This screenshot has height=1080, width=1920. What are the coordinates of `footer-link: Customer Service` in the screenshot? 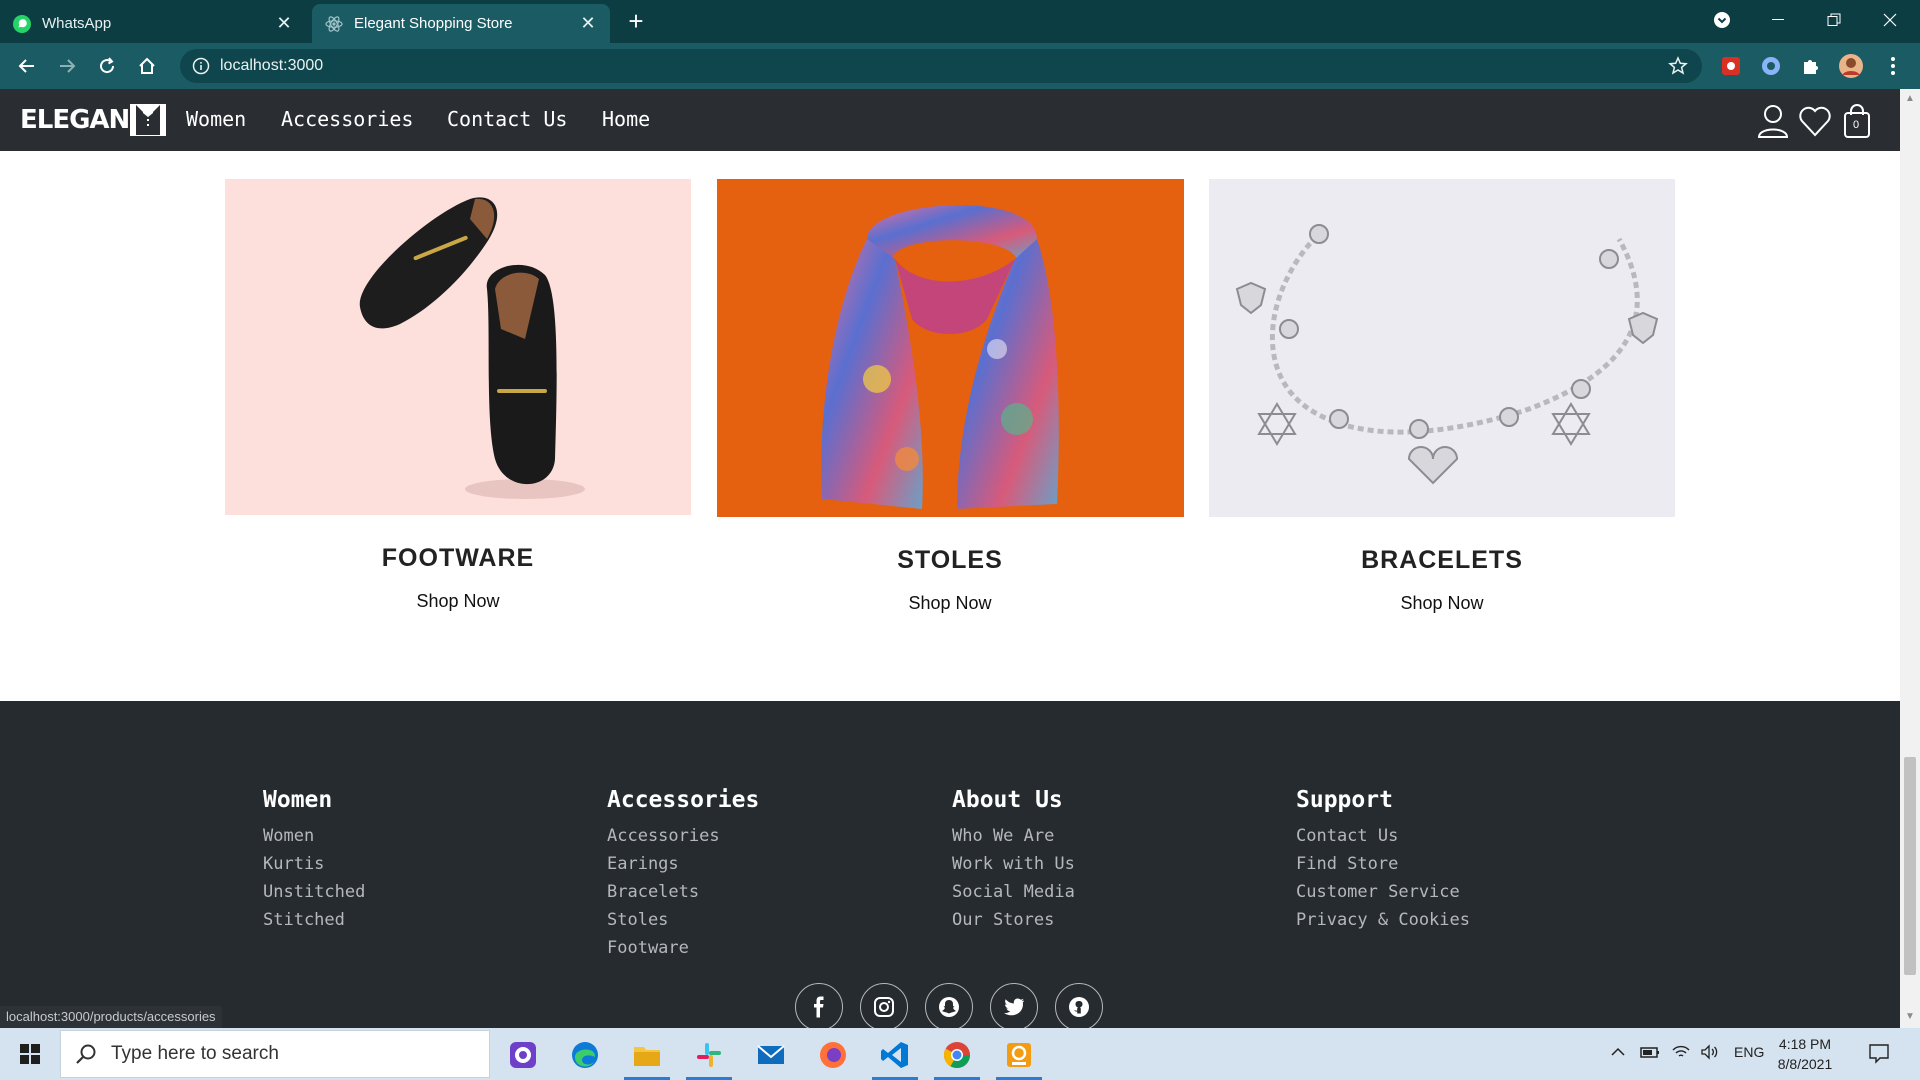 It's located at (1383, 892).